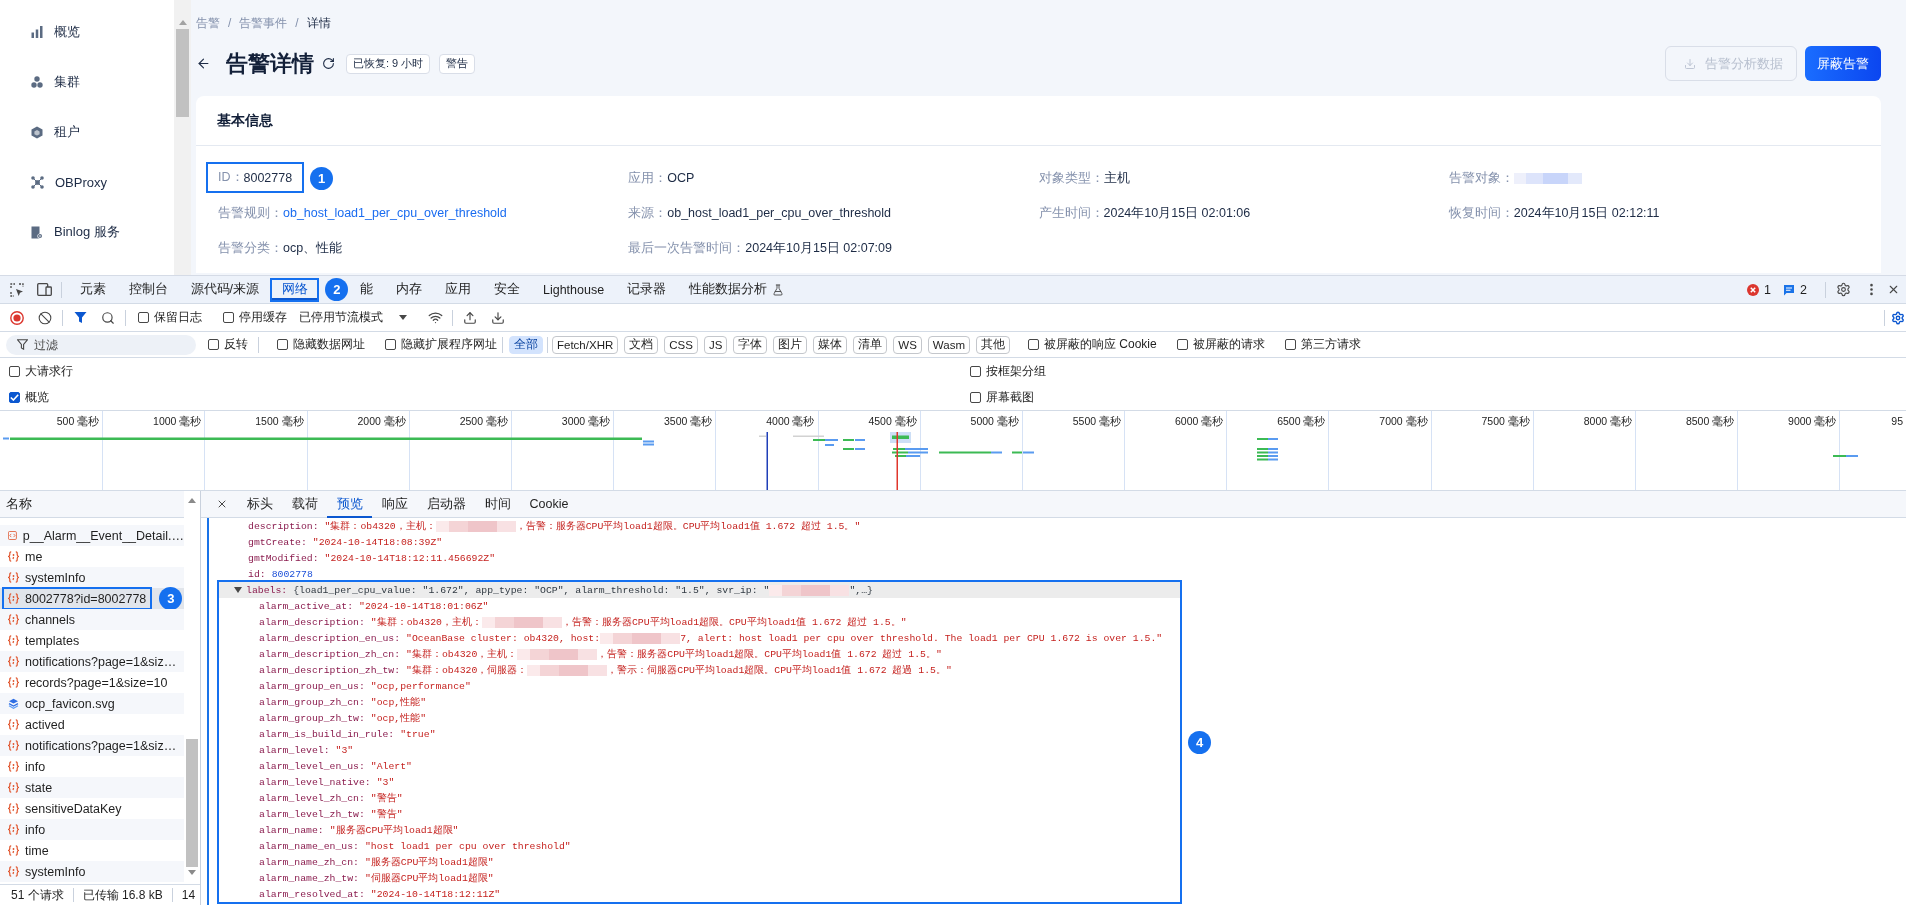  I want to click on property-row: alarm_active_at: "2024-10-14T18:01:06Z", so click(699, 606).